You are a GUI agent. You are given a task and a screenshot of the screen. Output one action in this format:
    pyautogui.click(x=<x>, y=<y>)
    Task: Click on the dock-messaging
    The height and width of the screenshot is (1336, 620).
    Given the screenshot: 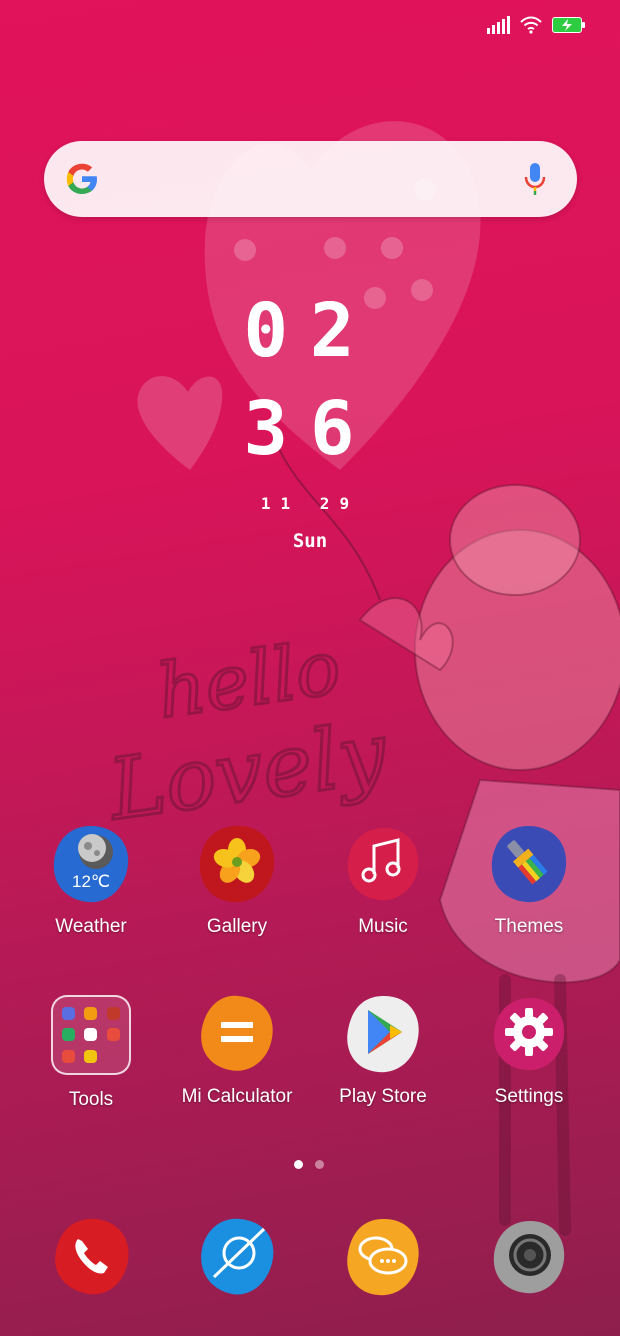 What is the action you would take?
    pyautogui.click(x=383, y=1258)
    